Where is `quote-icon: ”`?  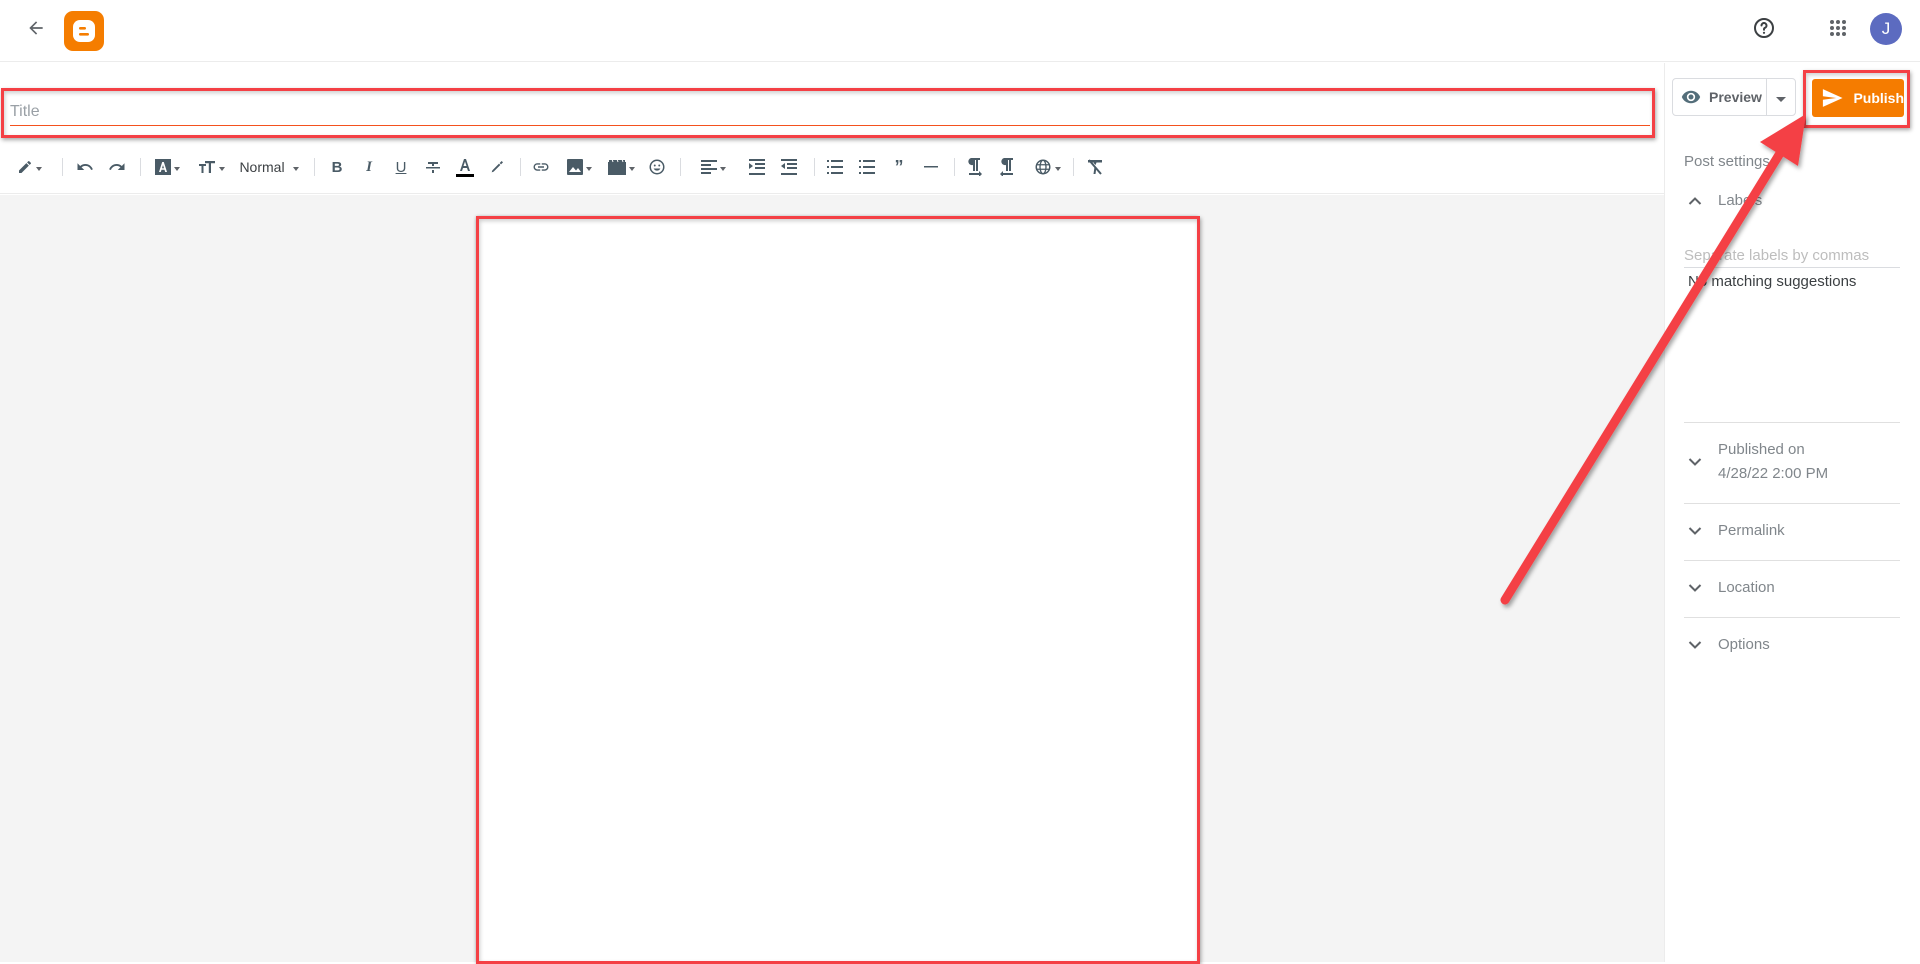 quote-icon: ” is located at coordinates (899, 166).